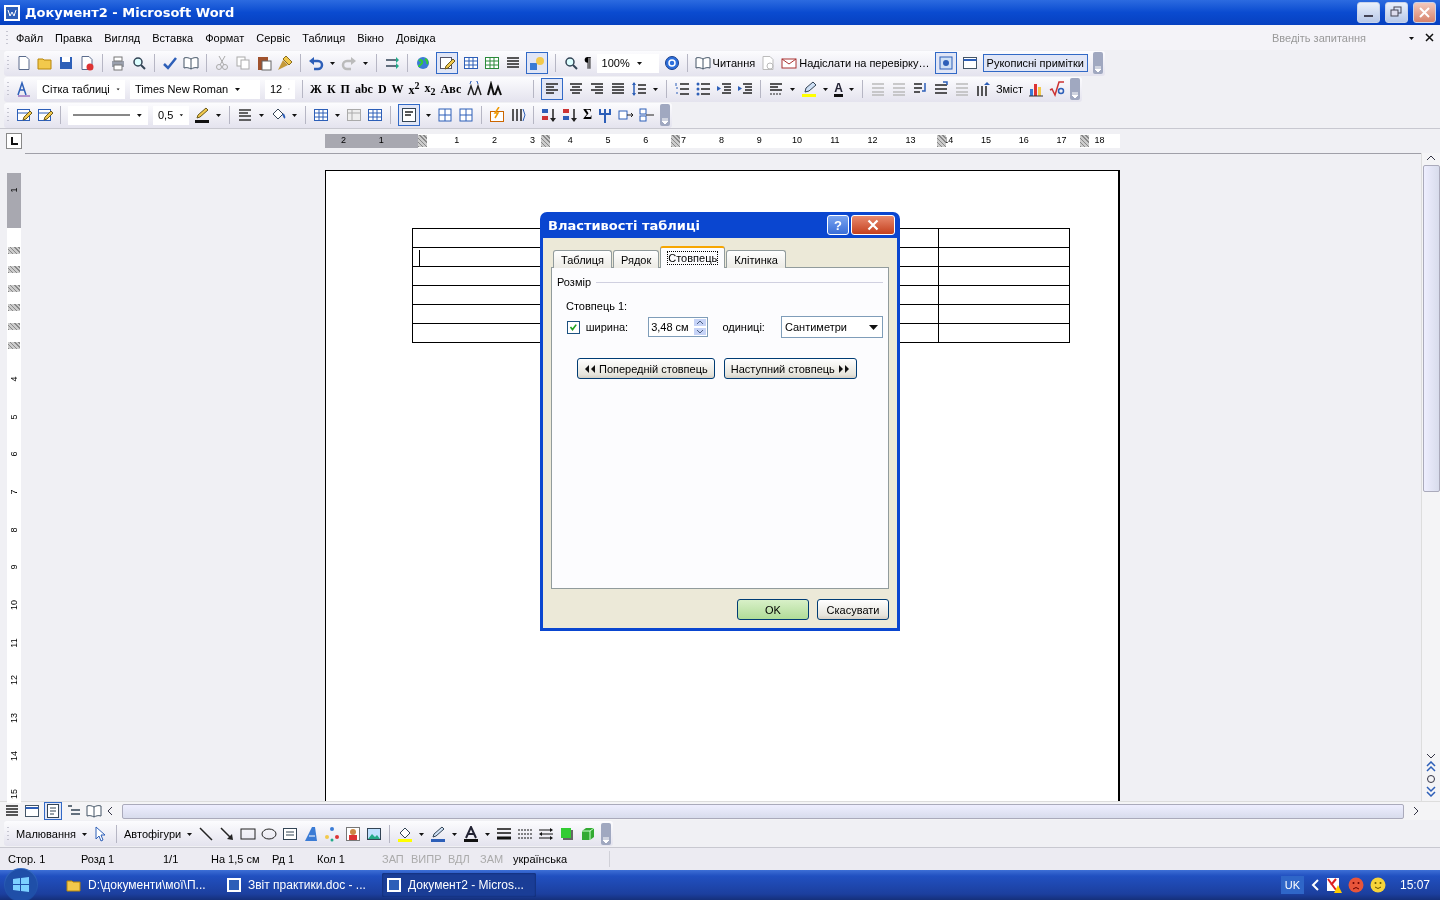 This screenshot has height=900, width=1440. Describe the element at coordinates (370, 37) in the screenshot. I see `menu-item: Вікно` at that location.